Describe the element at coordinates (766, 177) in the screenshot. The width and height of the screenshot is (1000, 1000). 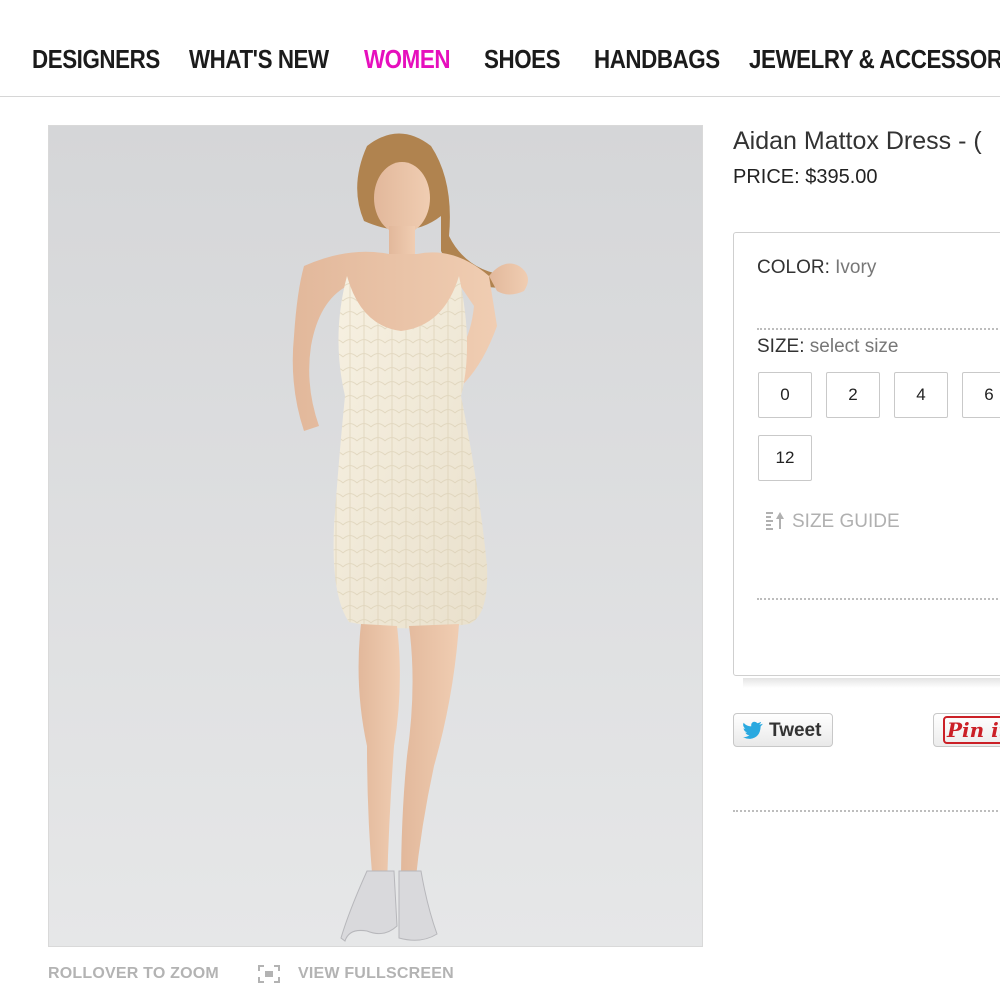
I see `price-label: PRICE:` at that location.